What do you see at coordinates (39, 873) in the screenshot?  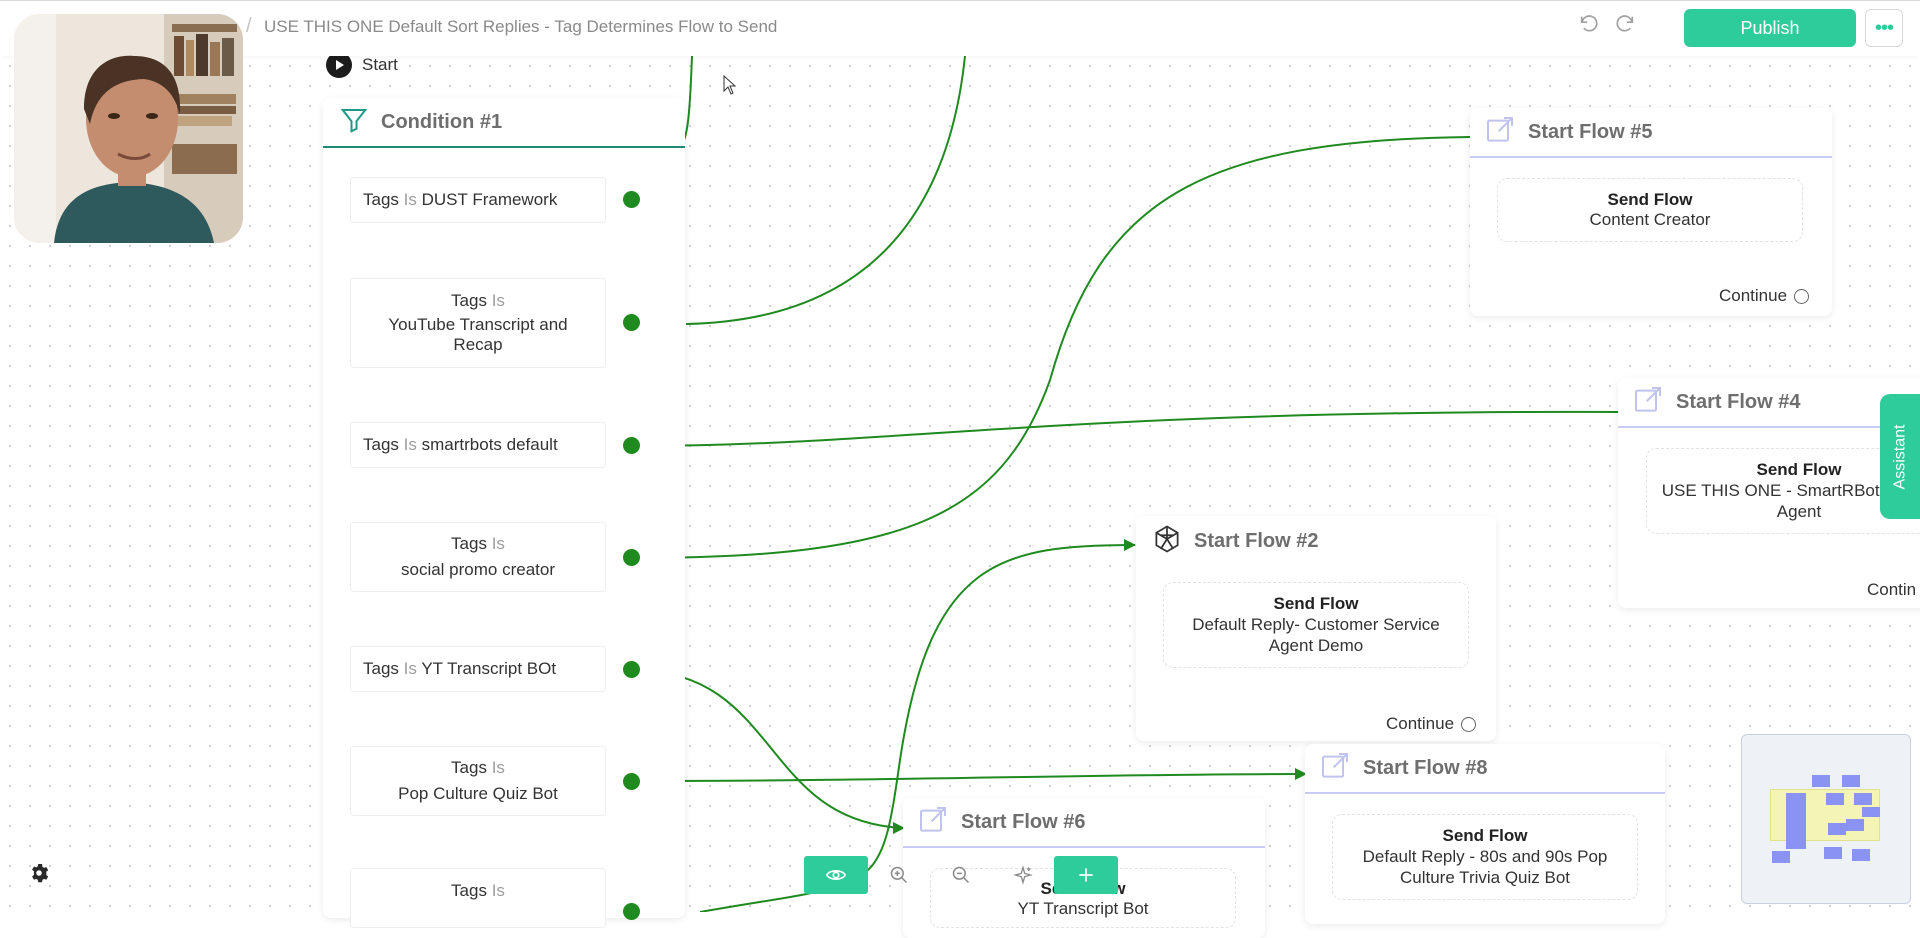 I see `settings-gear-icon` at bounding box center [39, 873].